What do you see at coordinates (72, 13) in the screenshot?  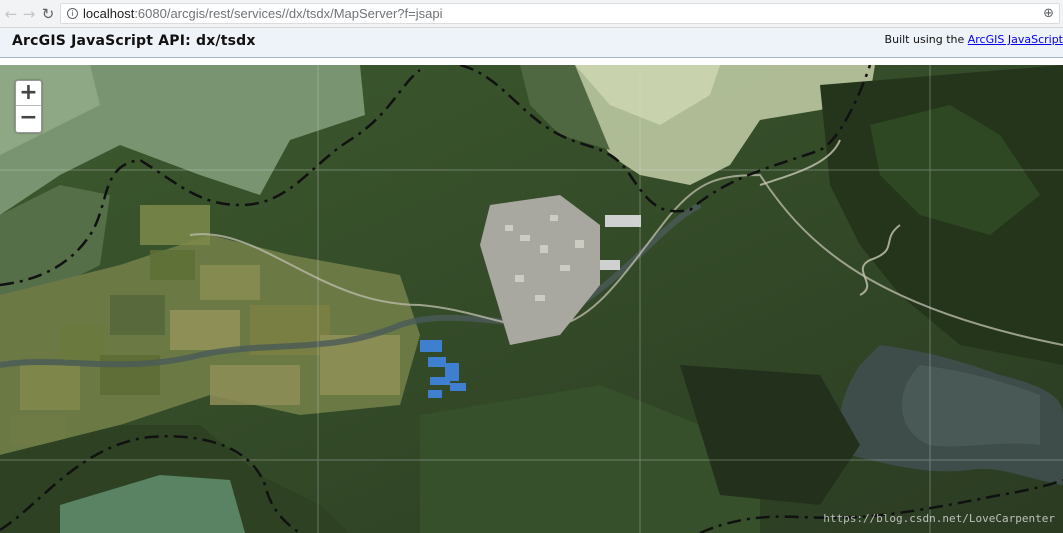 I see `info-icon: i` at bounding box center [72, 13].